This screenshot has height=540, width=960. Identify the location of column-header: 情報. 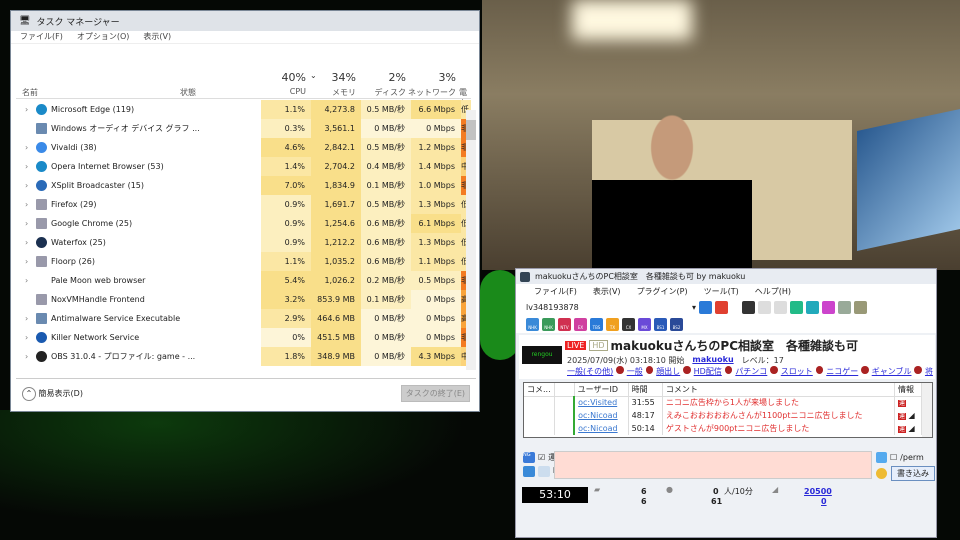
(908, 390).